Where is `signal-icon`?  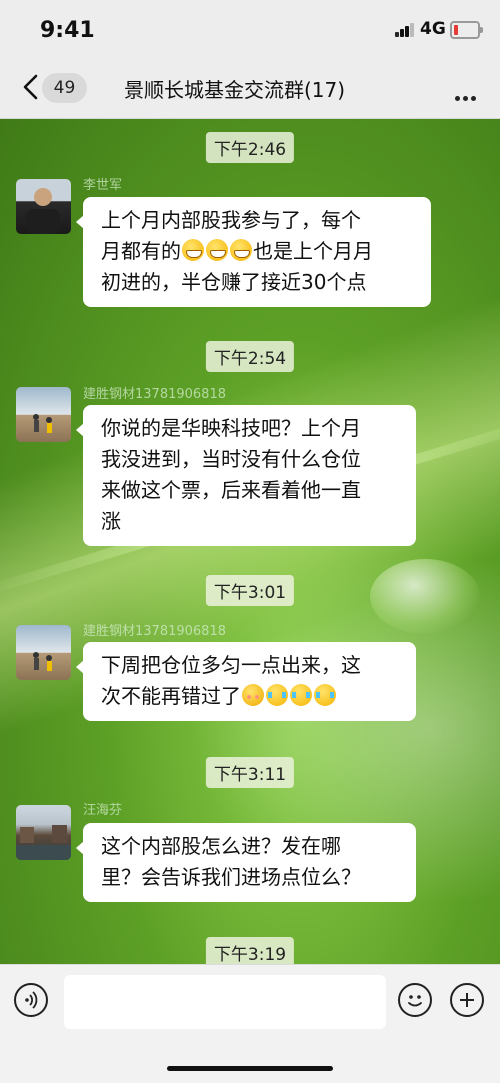 signal-icon is located at coordinates (405, 30).